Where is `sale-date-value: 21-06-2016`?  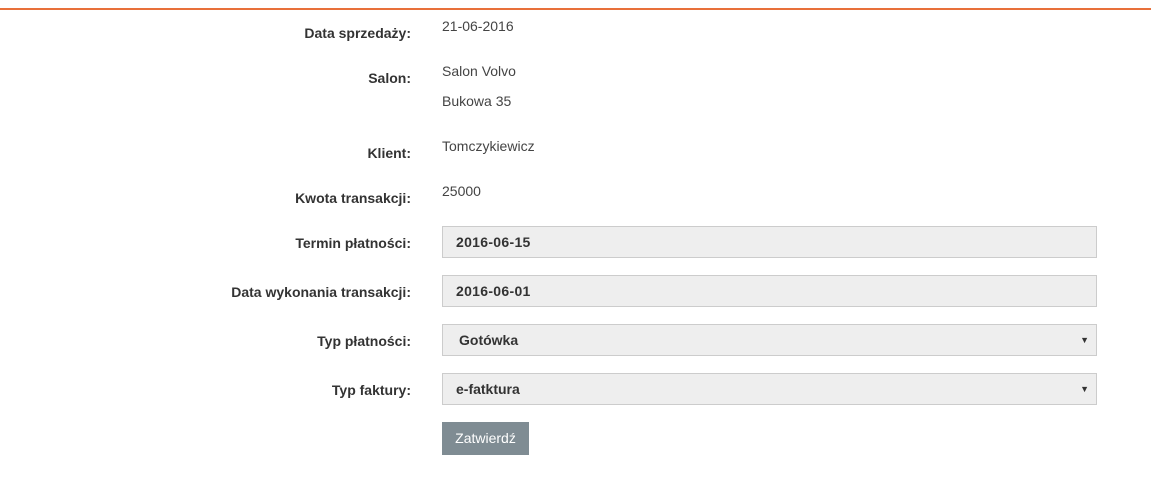 sale-date-value: 21-06-2016 is located at coordinates (478, 26).